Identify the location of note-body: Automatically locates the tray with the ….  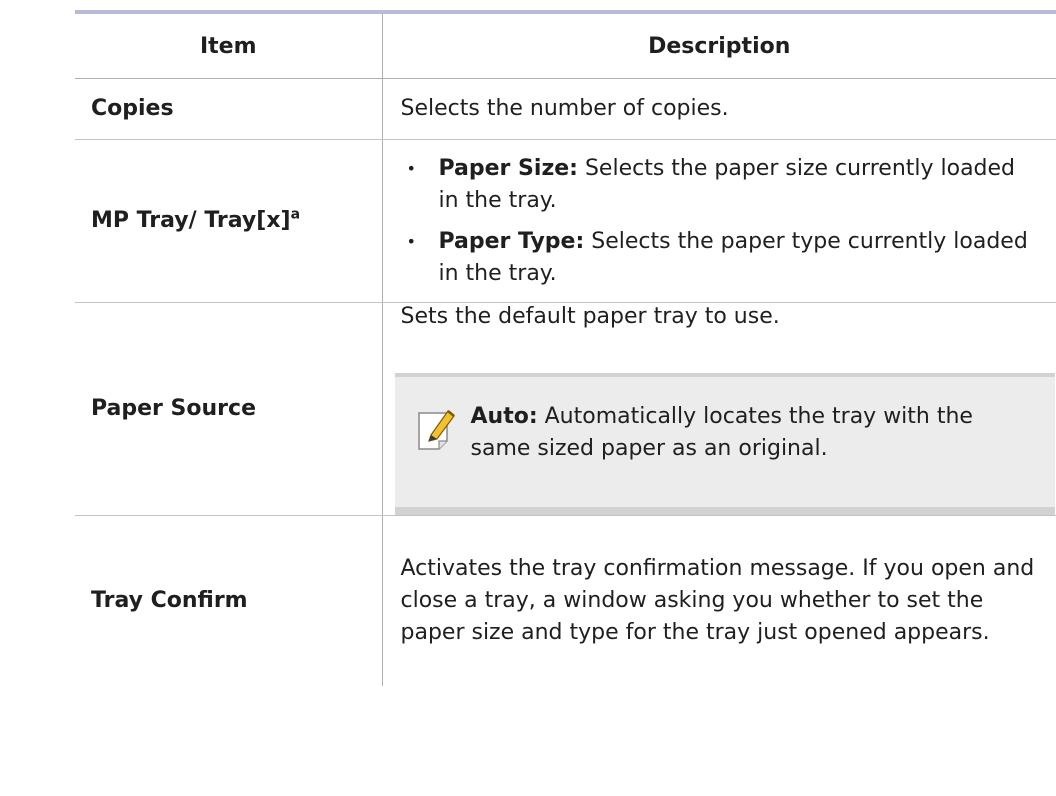
(721, 432).